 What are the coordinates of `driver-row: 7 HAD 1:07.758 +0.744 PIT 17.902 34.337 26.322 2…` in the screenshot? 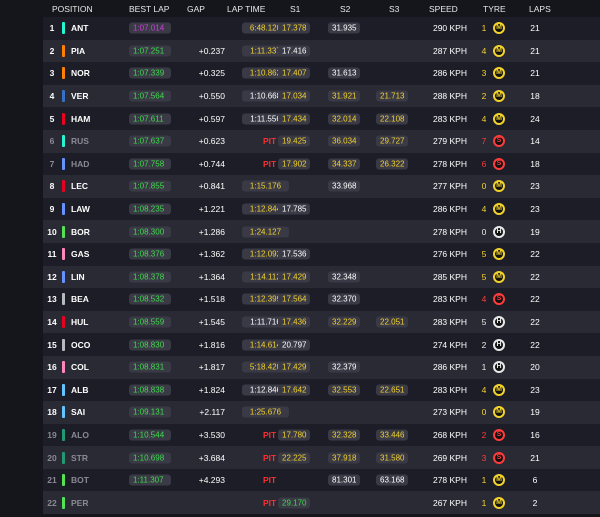 It's located at (321, 164).